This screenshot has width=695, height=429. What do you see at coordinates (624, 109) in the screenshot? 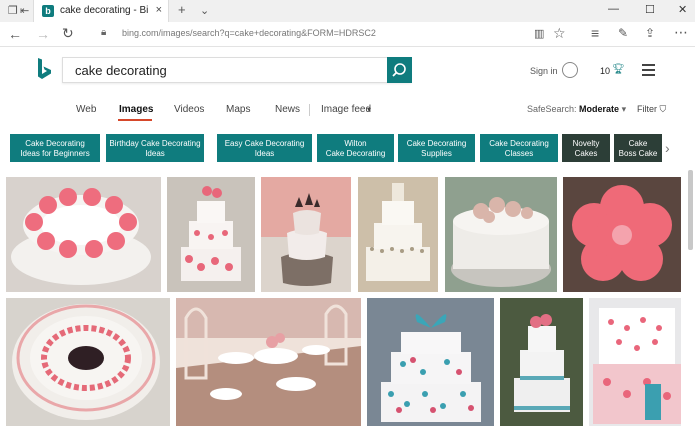
I see `safesearch-chevron-icon: ▾` at bounding box center [624, 109].